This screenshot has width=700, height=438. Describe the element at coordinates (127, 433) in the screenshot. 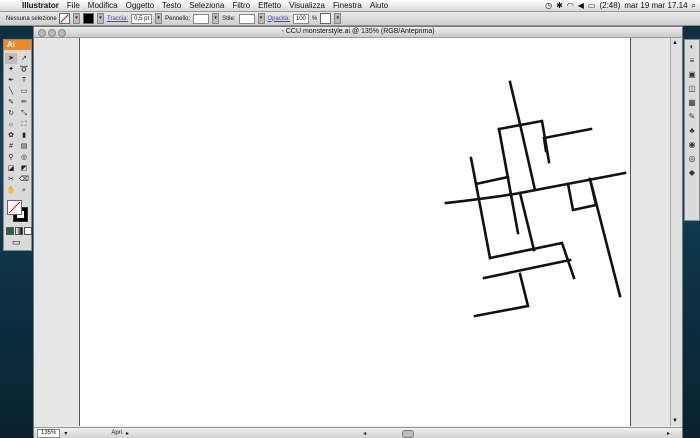

I see `status-menu-icon: ▸` at that location.